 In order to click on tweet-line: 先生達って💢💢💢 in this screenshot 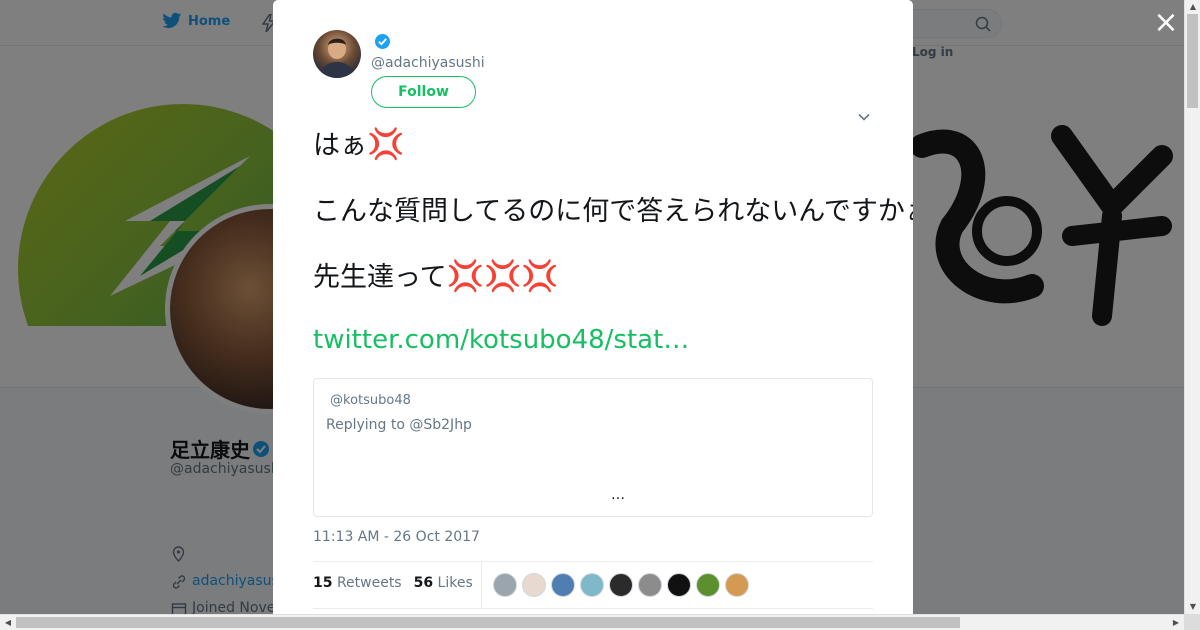, I will do `click(593, 277)`.